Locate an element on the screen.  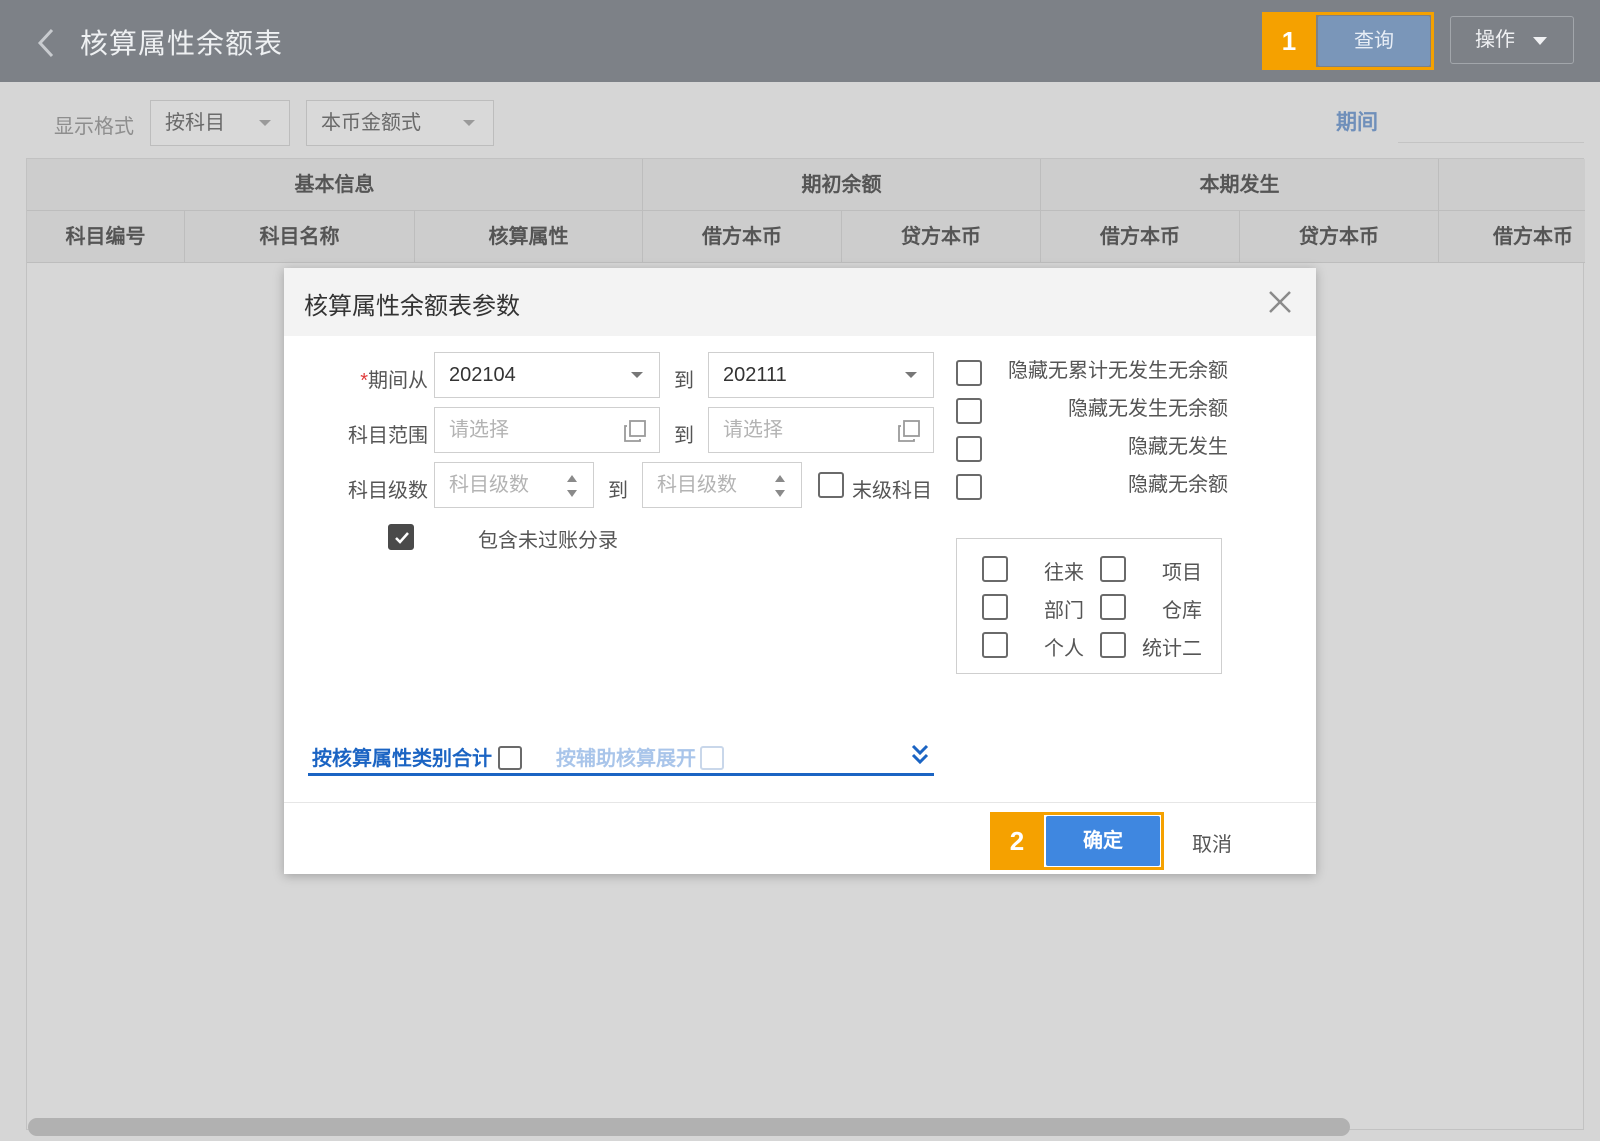
col-opening-debit: 借方本币 is located at coordinates (742, 237).